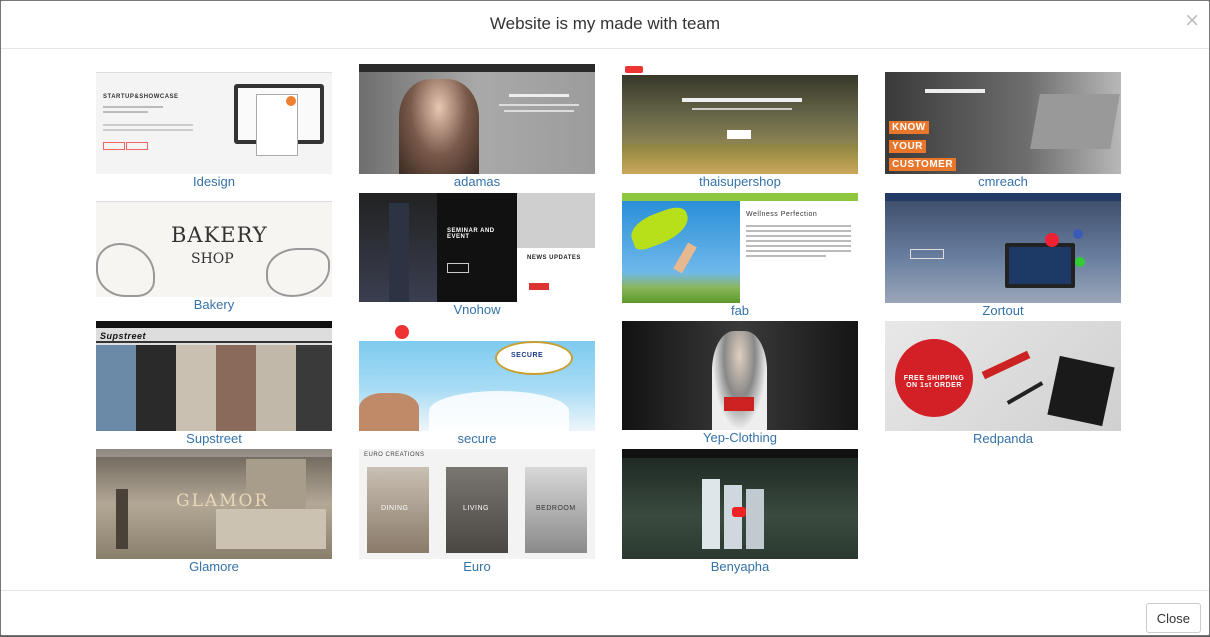 This screenshot has height=637, width=1210. Describe the element at coordinates (909, 127) in the screenshot. I see `cmreach-know: KNOW` at that location.